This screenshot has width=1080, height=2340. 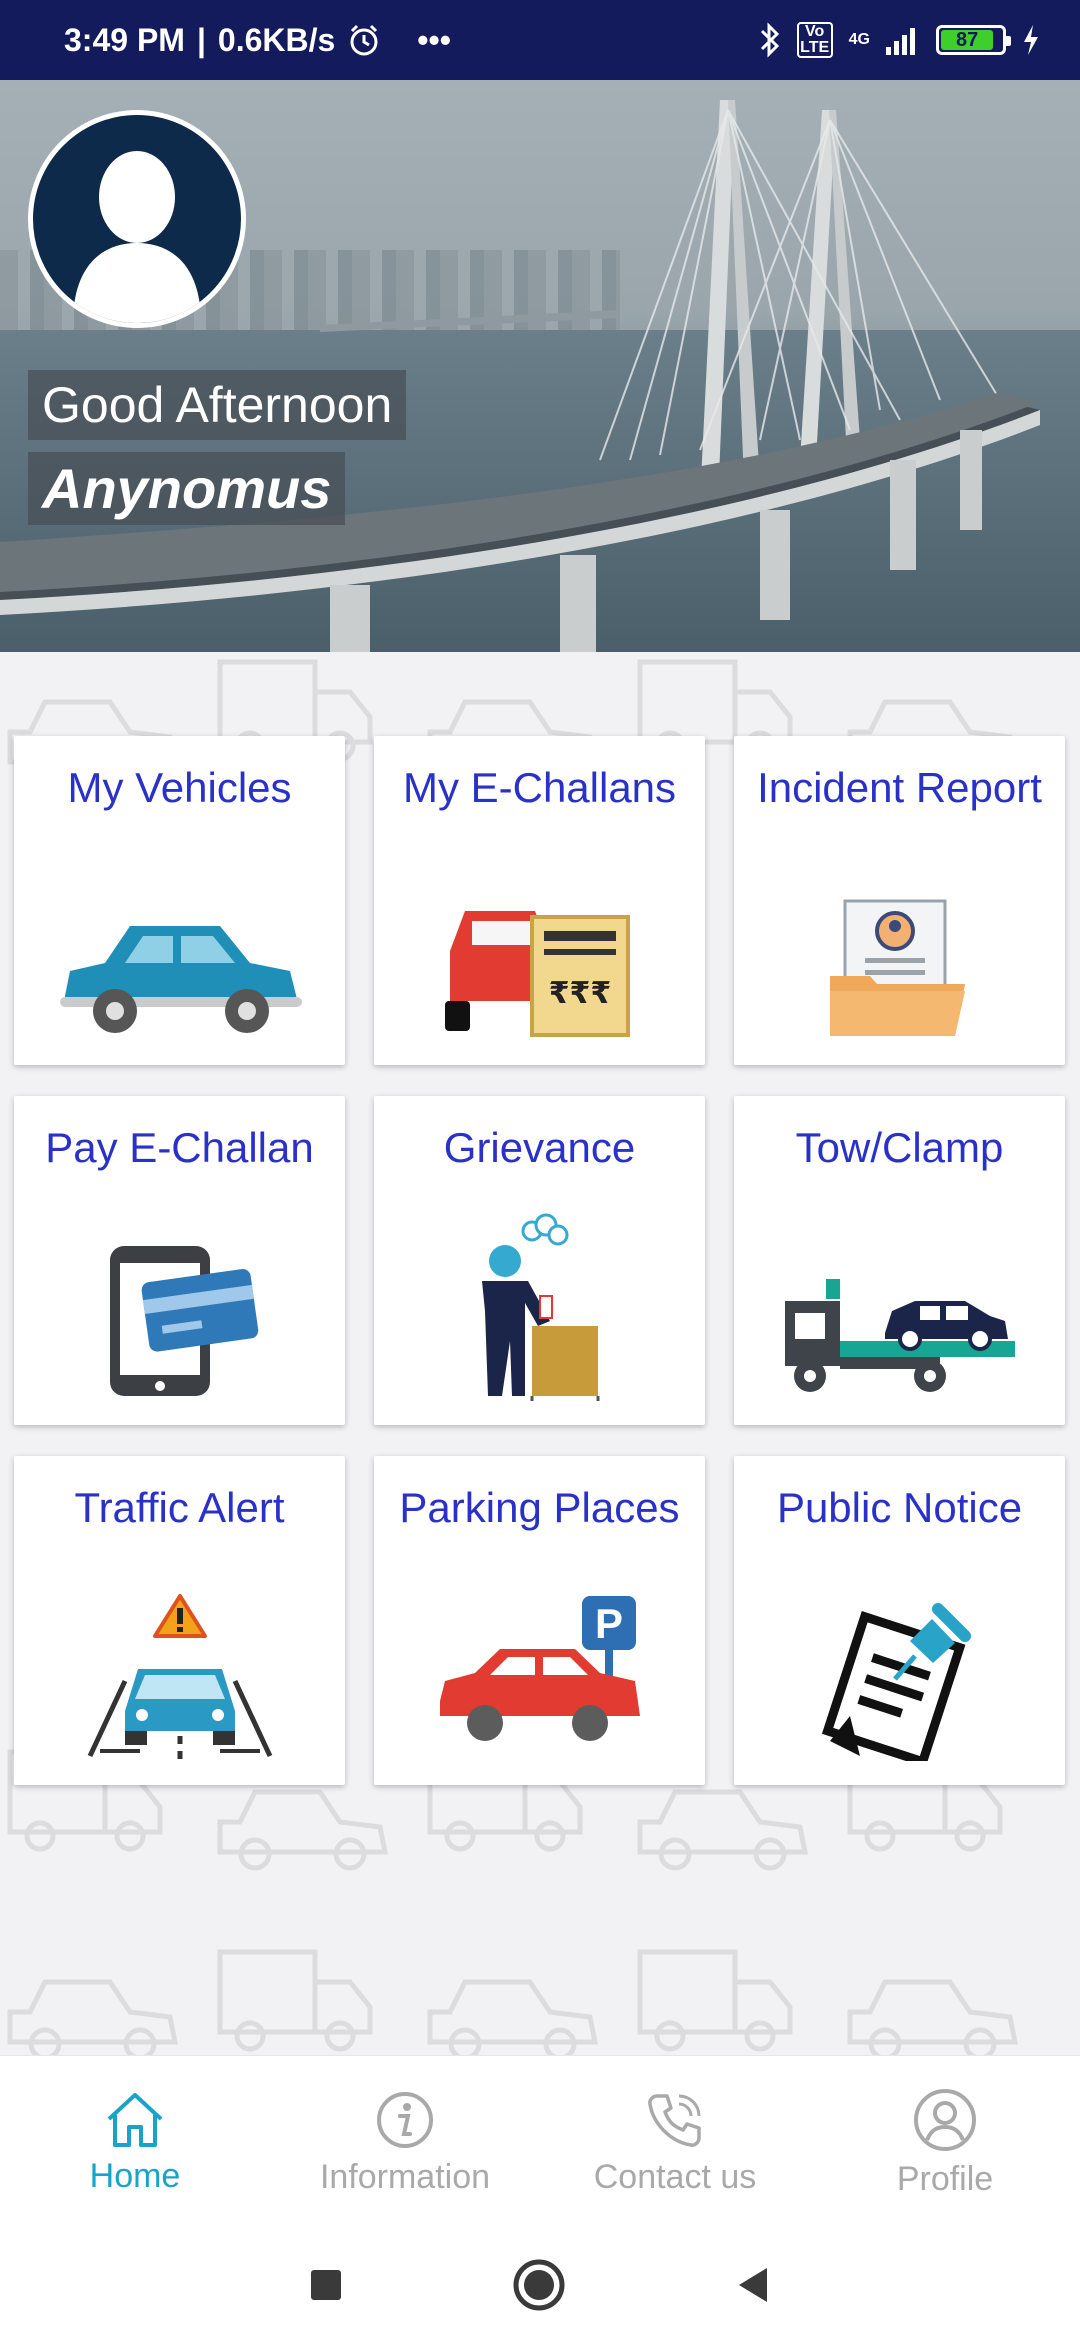 What do you see at coordinates (945, 2178) in the screenshot?
I see `nav-label: Profile` at bounding box center [945, 2178].